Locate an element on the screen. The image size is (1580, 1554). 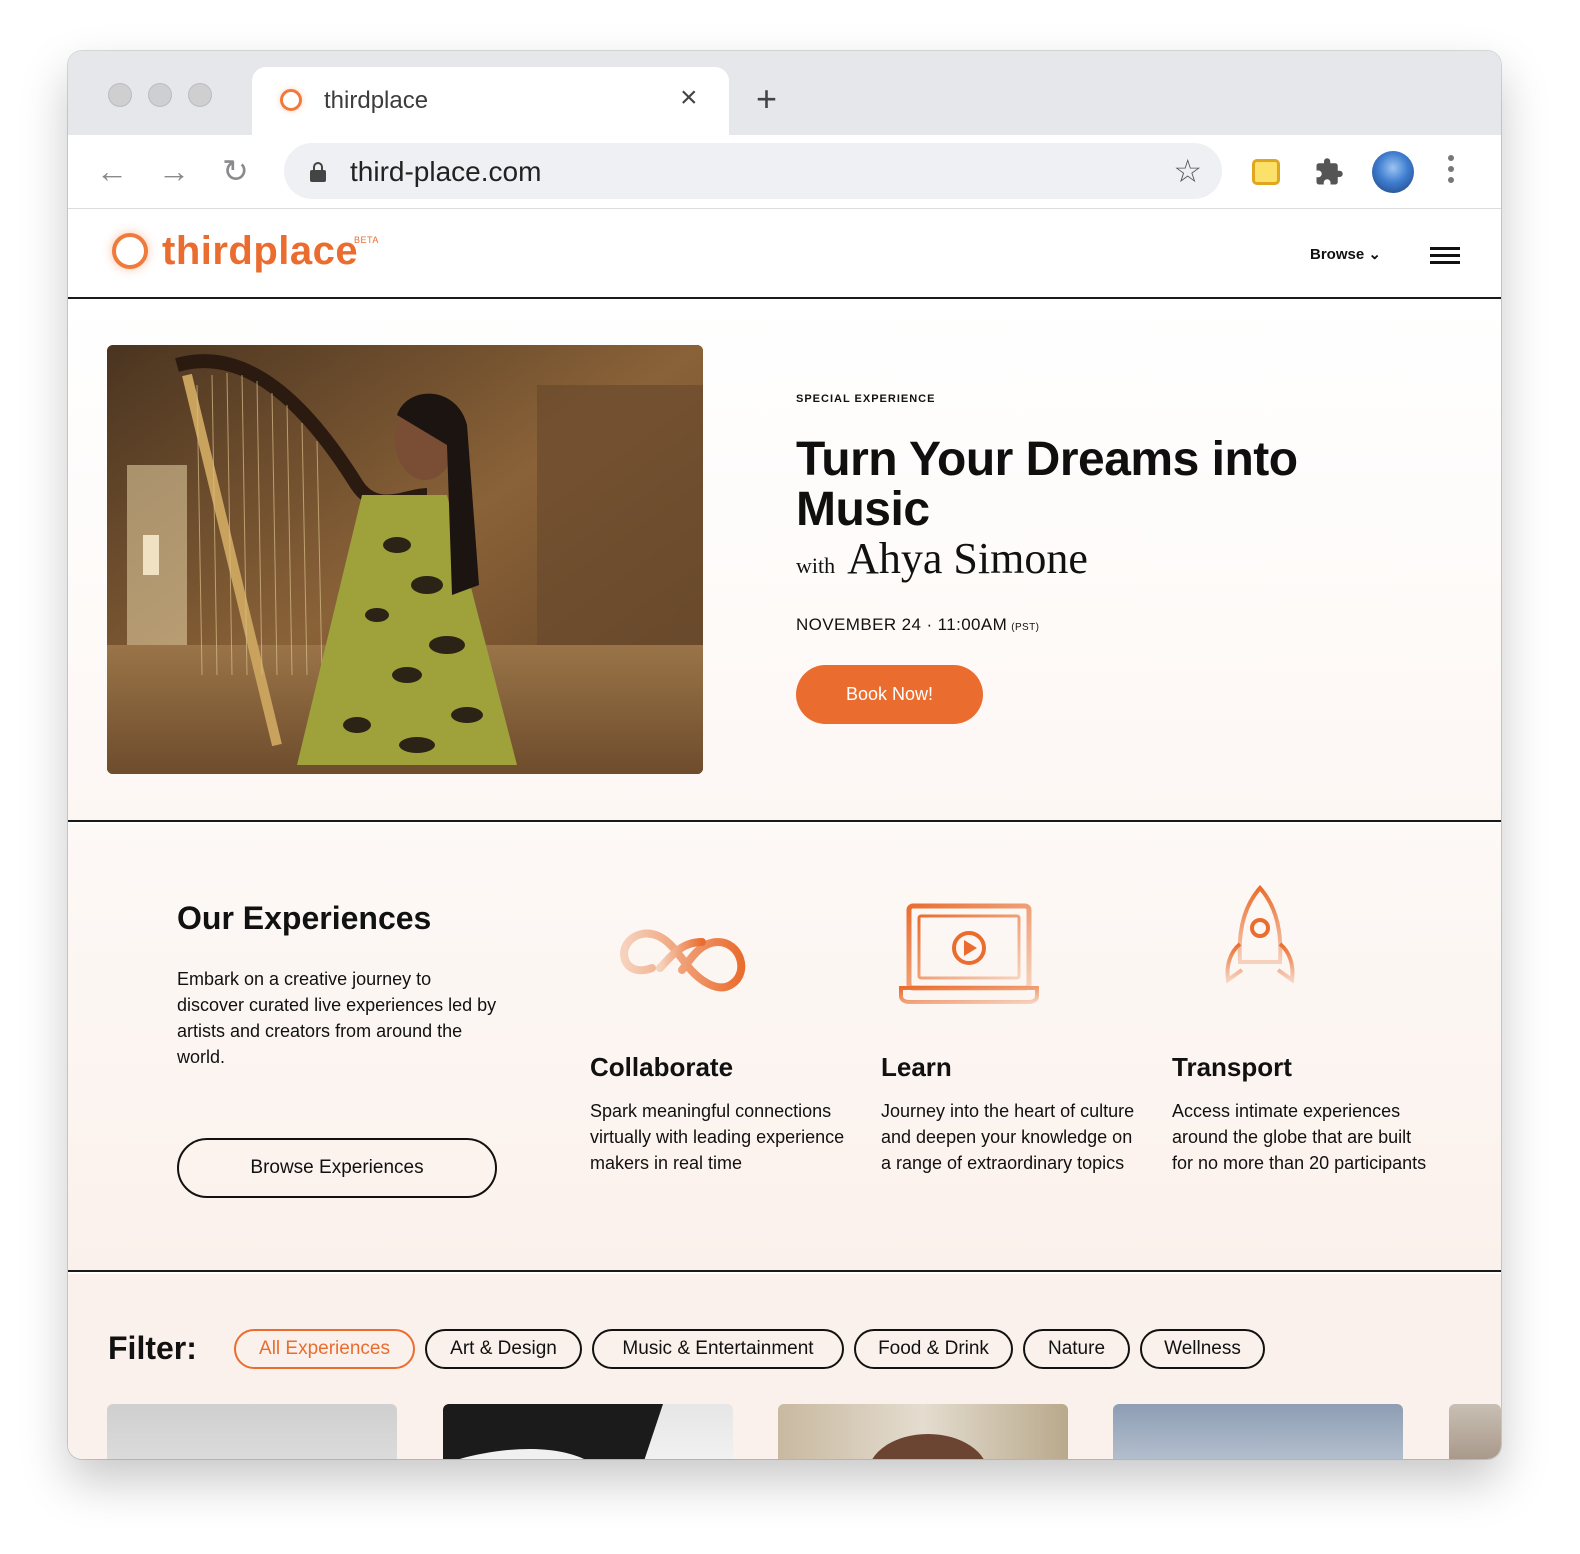
more-menu-icon is located at coordinates (1452, 170).